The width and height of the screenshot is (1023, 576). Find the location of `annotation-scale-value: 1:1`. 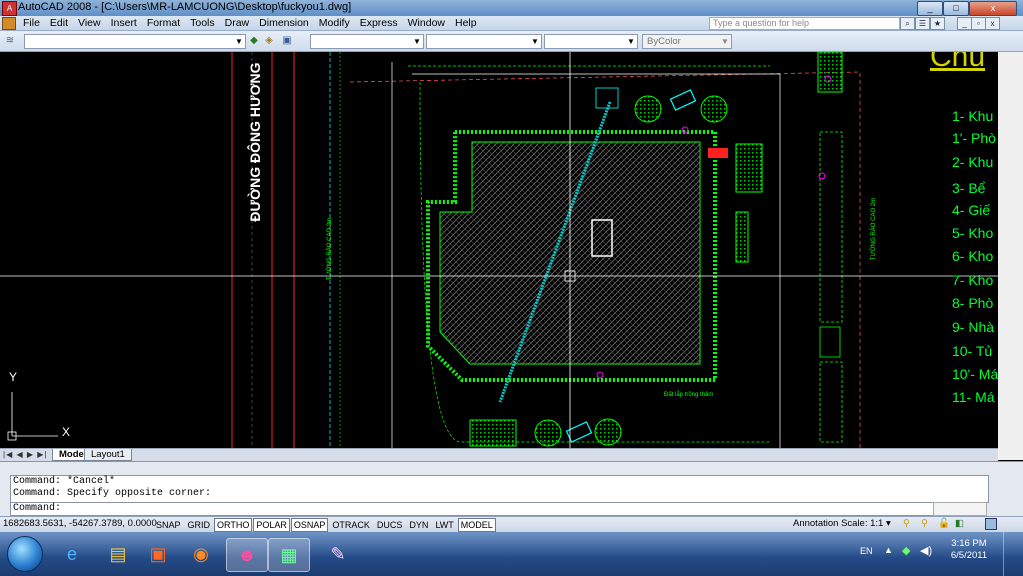

annotation-scale-value: 1:1 is located at coordinates (876, 523).